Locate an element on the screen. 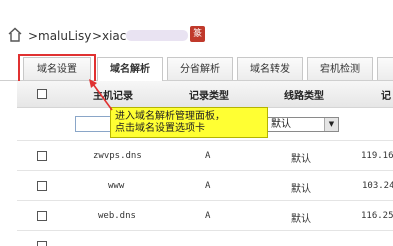  row-host: web.dns is located at coordinates (117, 216).